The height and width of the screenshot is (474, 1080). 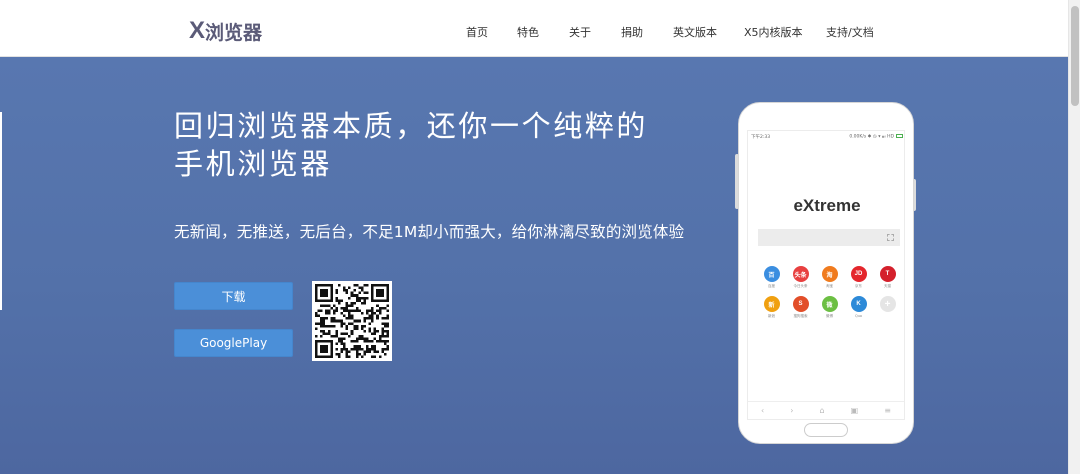 I want to click on phone-app-tile: 头条 今日头条, so click(x=800, y=277).